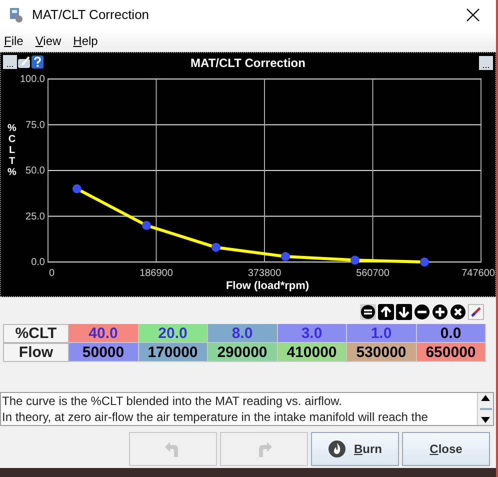 This screenshot has width=498, height=477. Describe the element at coordinates (173, 352) in the screenshot. I see `table-cell: 170000` at that location.